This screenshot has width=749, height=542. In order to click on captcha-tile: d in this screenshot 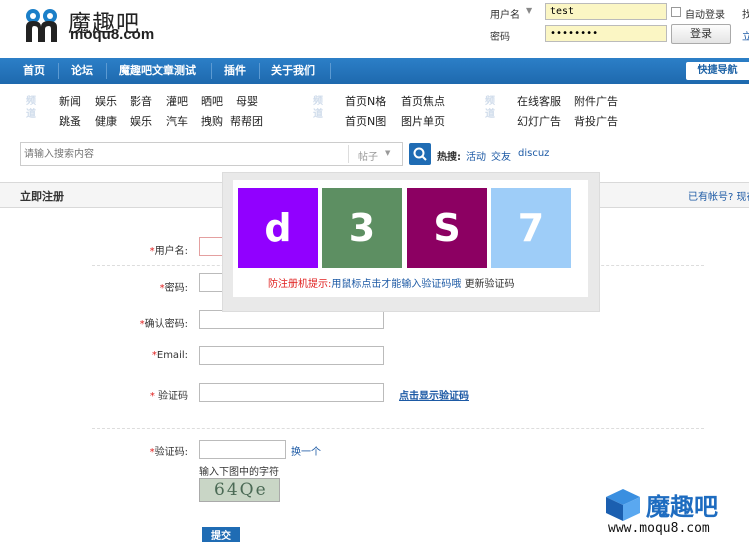, I will do `click(278, 228)`.